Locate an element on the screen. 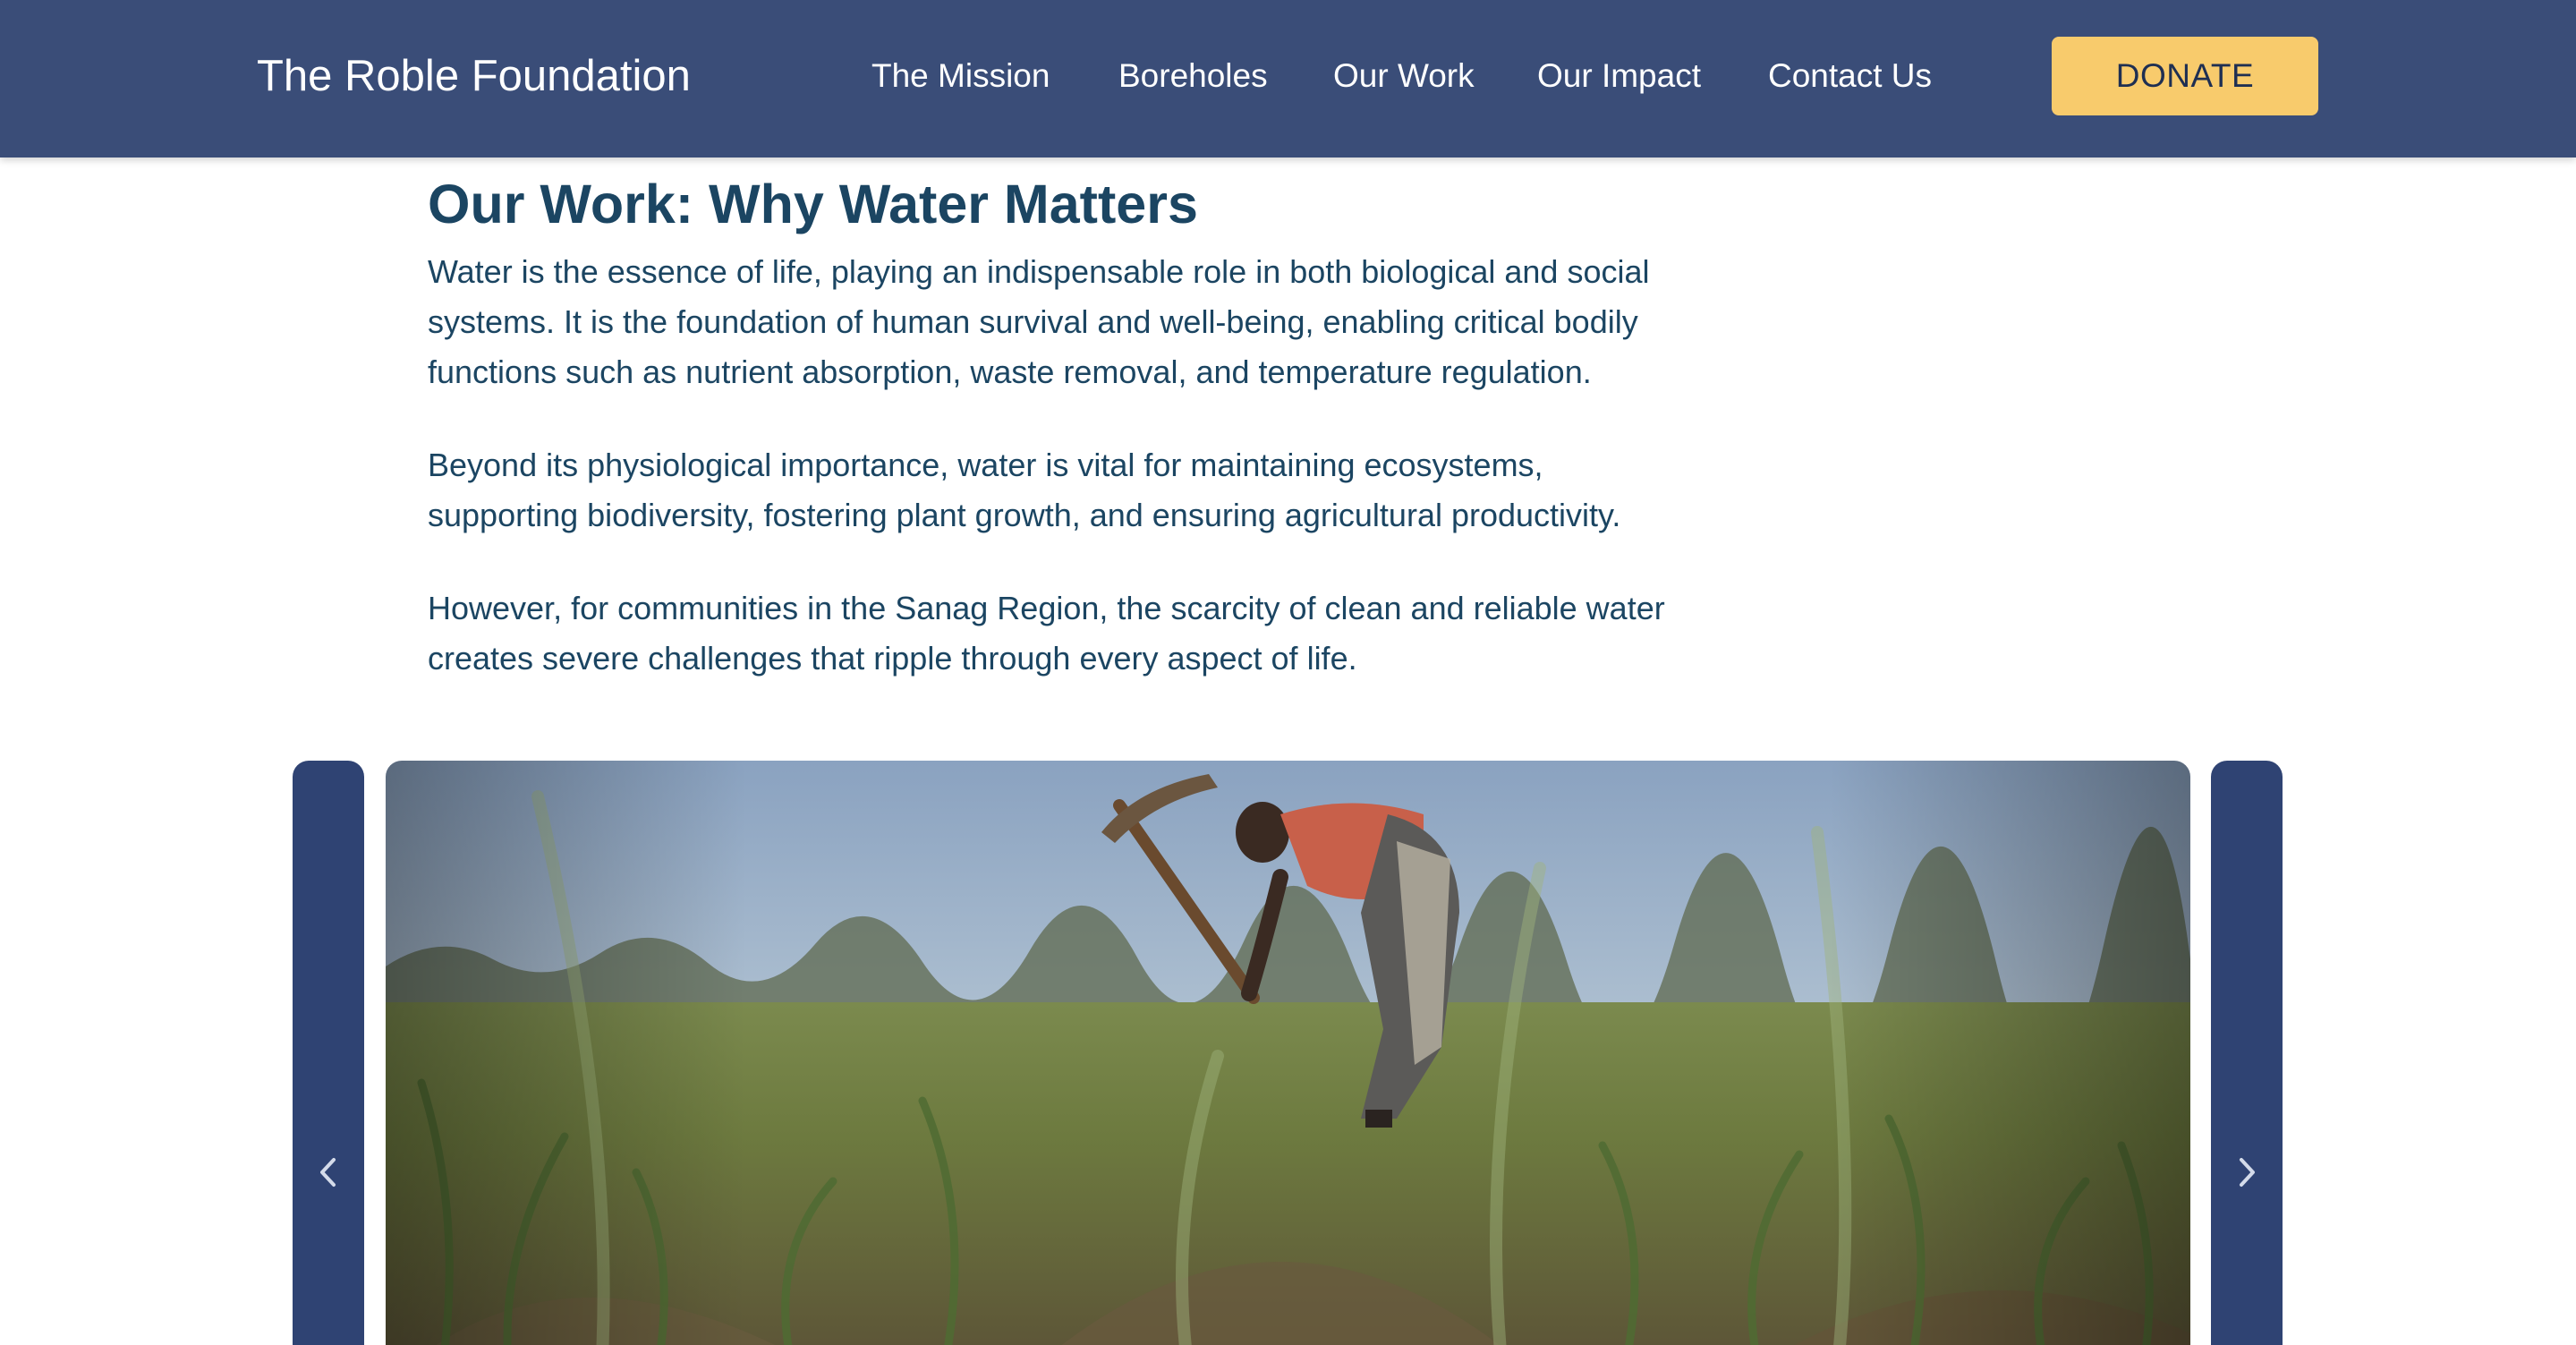 The height and width of the screenshot is (1345, 2576). nav-link-the-mission: The Mission is located at coordinates (960, 76).